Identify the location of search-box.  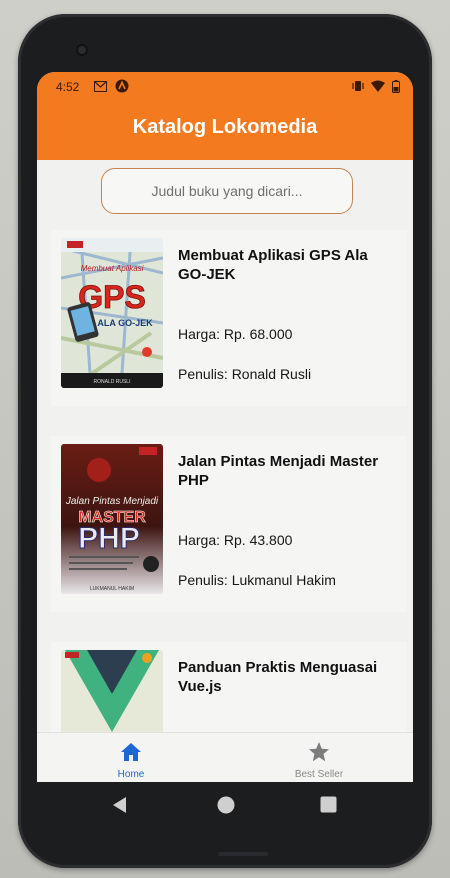
(227, 191).